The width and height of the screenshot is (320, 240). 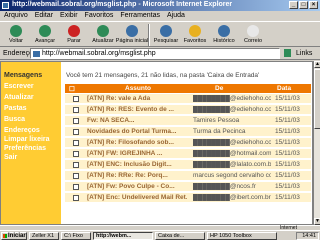 I want to click on sidebar-item-sair: Sair, so click(x=10, y=157).